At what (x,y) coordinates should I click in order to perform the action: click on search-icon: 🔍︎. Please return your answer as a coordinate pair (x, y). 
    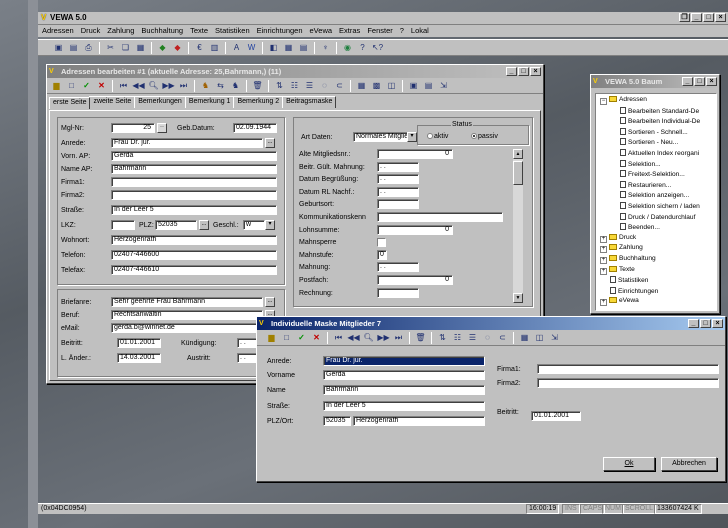
    Looking at the image, I should click on (153, 85).